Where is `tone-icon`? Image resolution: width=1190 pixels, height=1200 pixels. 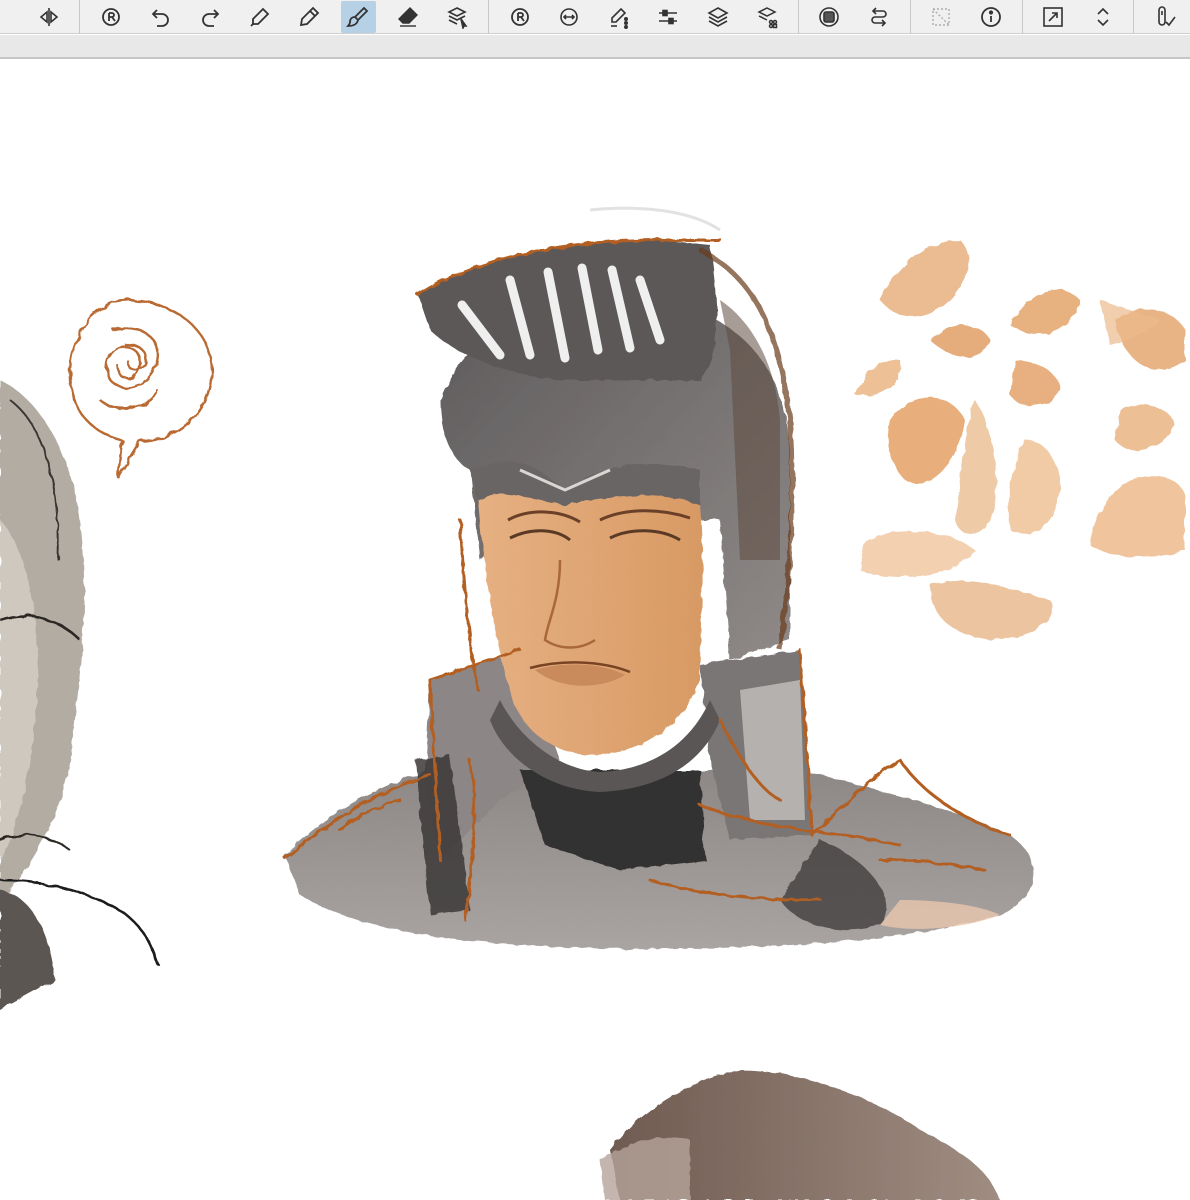
tone-icon is located at coordinates (829, 16).